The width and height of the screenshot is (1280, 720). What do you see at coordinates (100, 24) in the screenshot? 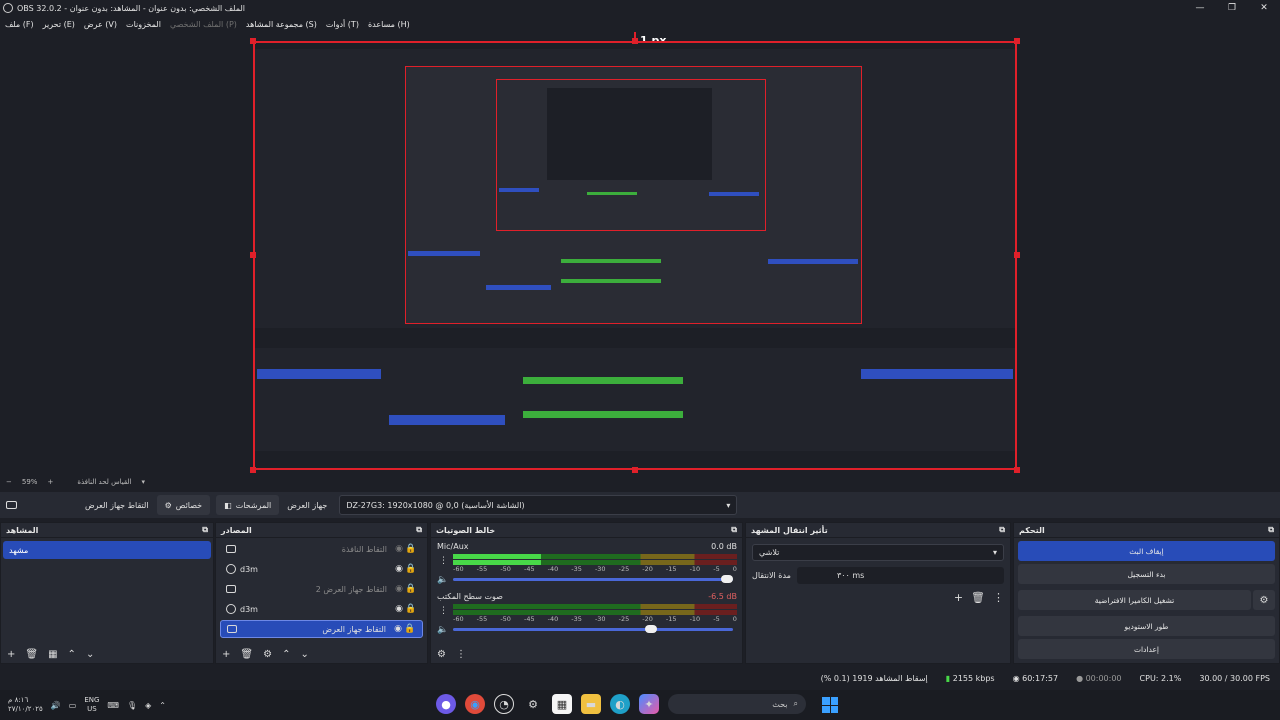
I see `menu-item: عرض (V)` at bounding box center [100, 24].